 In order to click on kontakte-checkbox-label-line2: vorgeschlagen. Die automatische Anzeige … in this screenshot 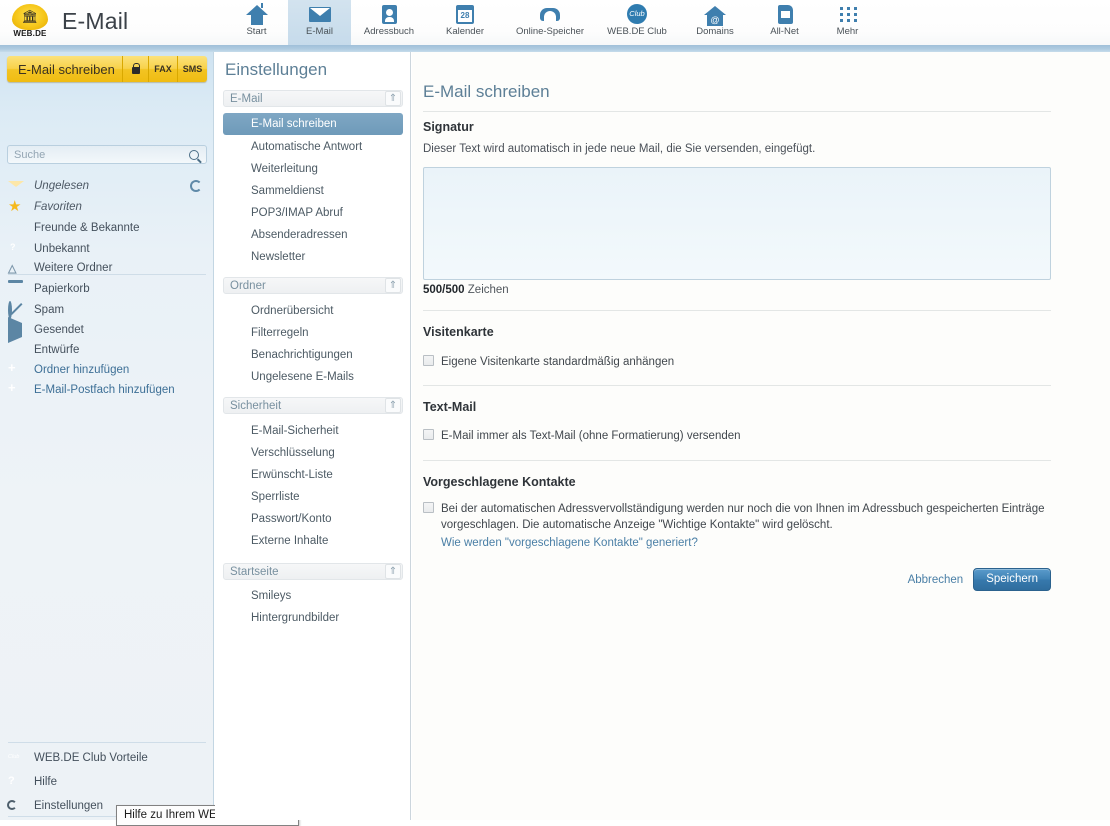, I will do `click(637, 525)`.